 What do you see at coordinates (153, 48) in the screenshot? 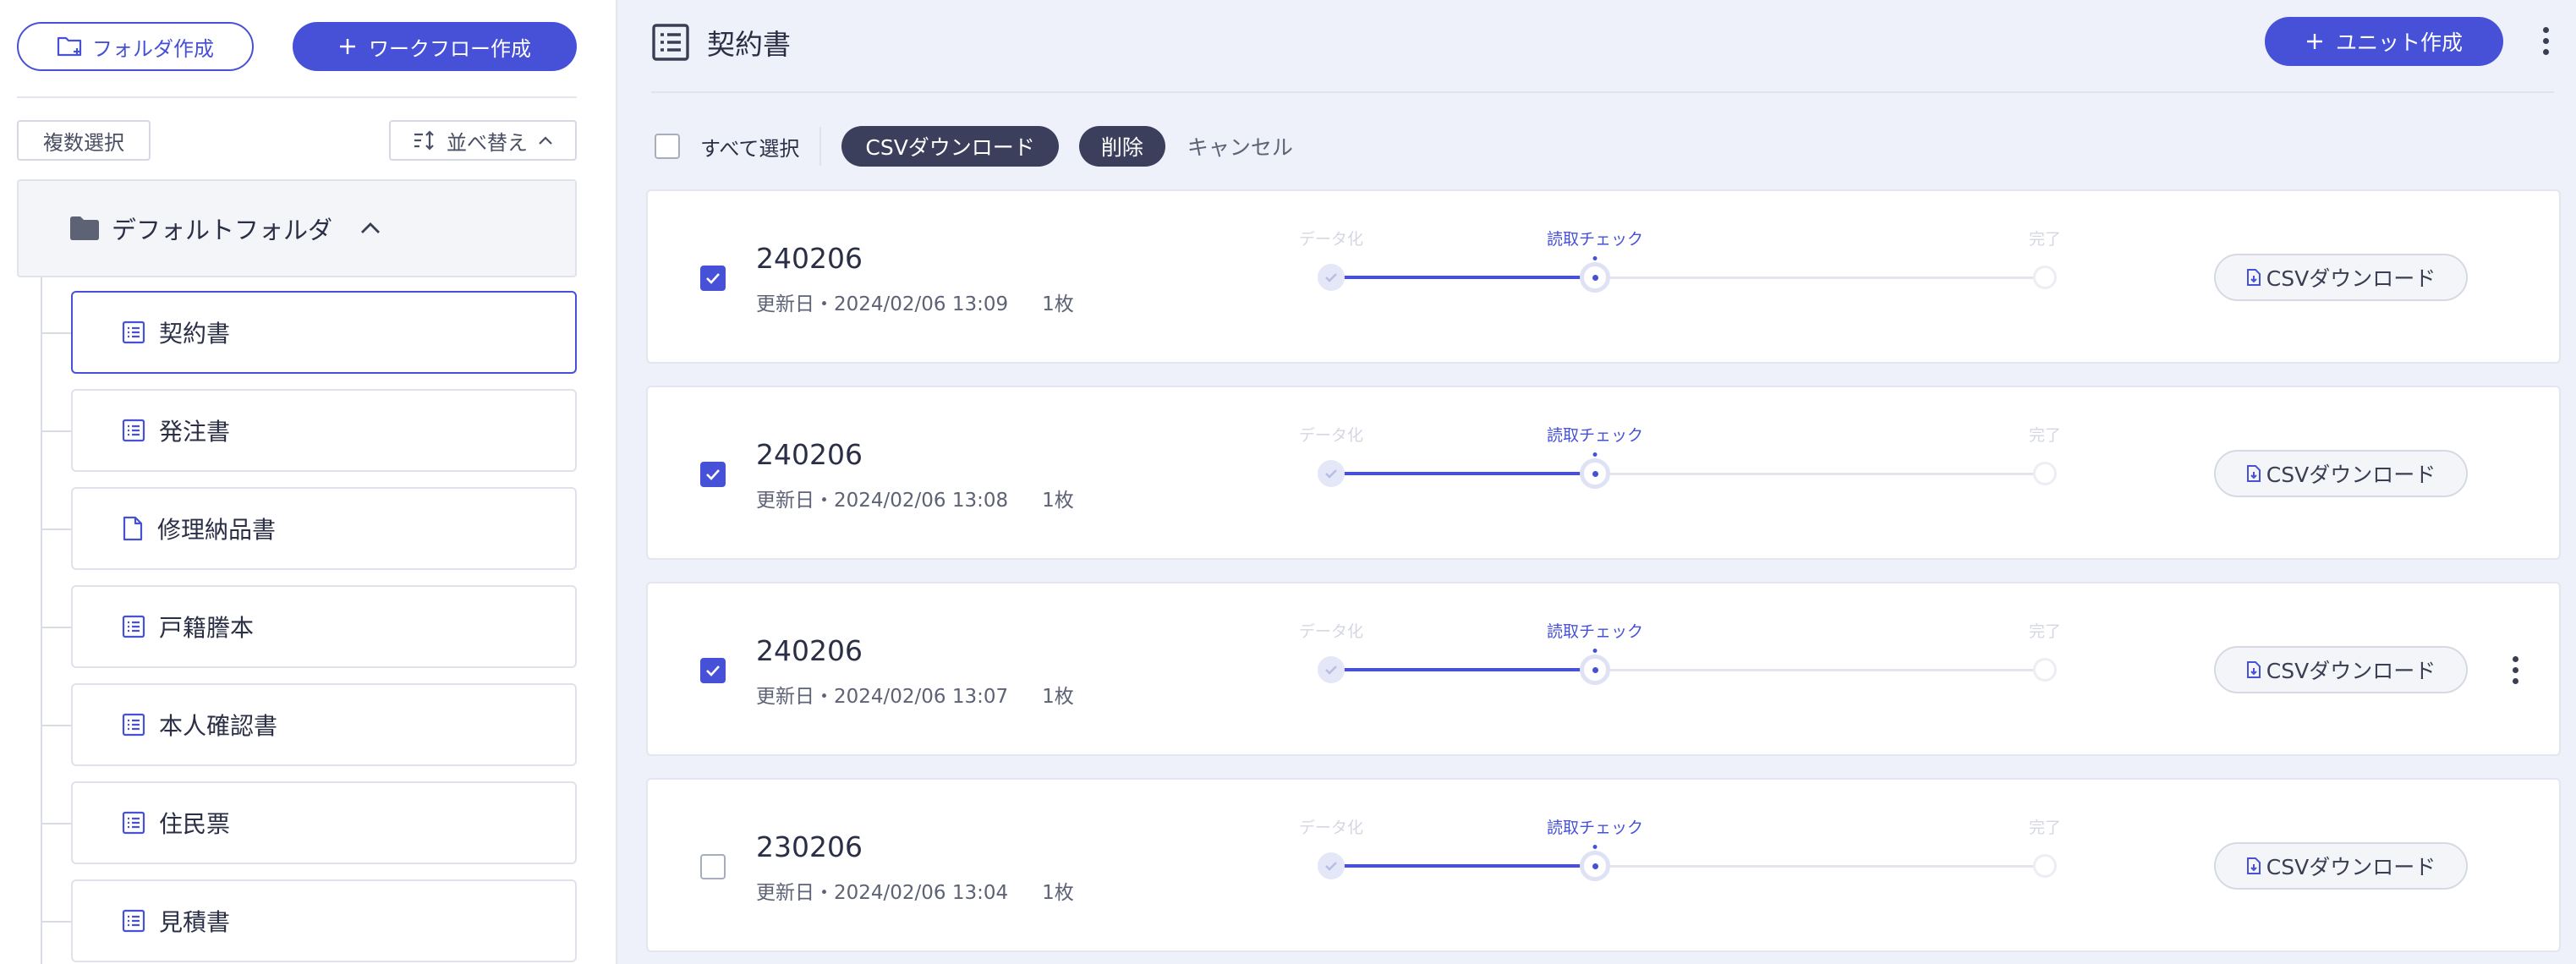
I see `create-folder-label: フォルダ作成` at bounding box center [153, 48].